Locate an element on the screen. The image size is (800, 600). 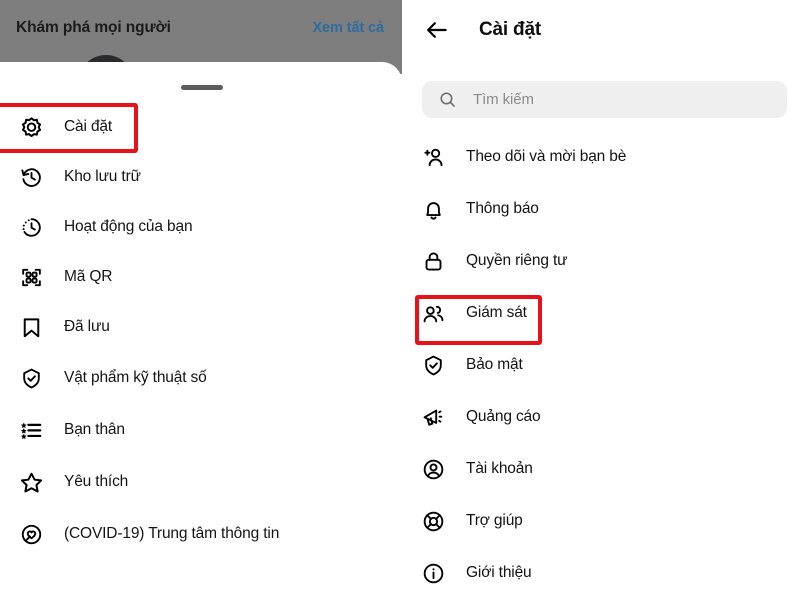
bell-icon is located at coordinates (433, 209).